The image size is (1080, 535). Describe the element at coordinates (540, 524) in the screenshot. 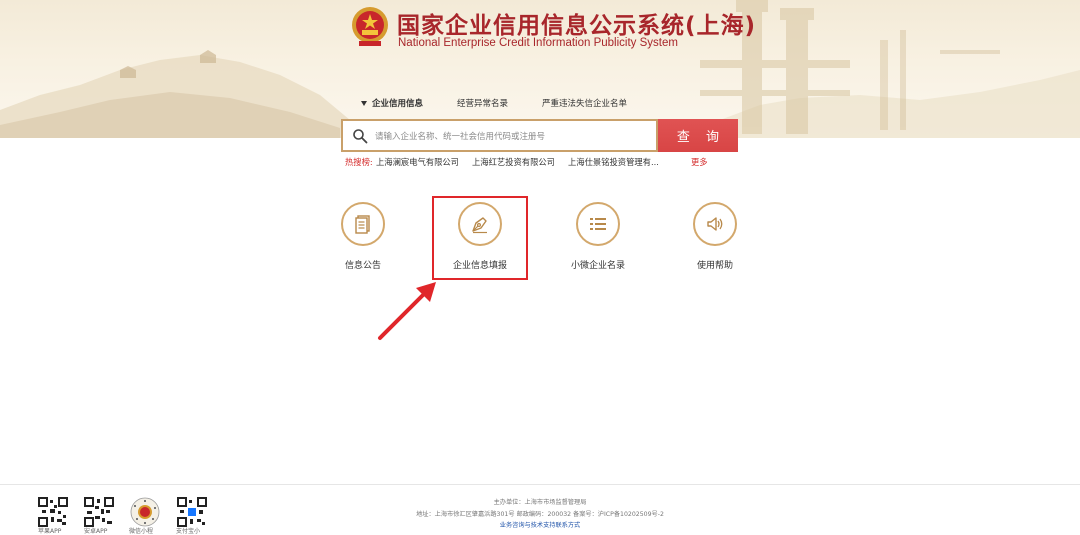

I see `footer-contact-link: 业务咨询与技术支持联系方式` at that location.